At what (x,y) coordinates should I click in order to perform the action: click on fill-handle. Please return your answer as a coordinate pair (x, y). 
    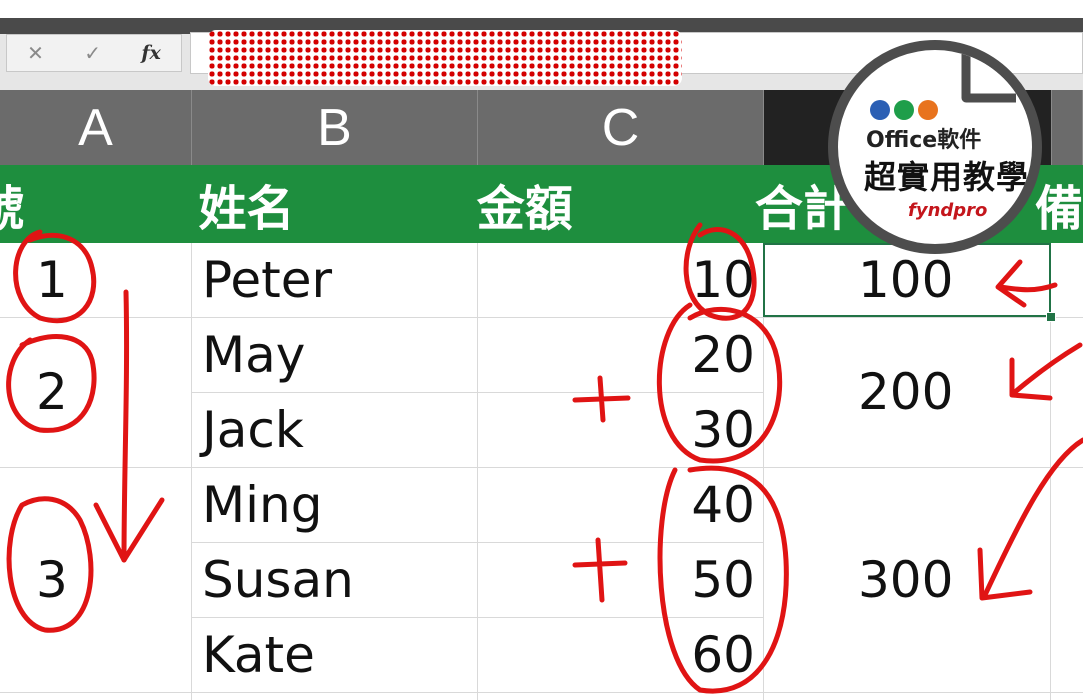
    Looking at the image, I should click on (1051, 317).